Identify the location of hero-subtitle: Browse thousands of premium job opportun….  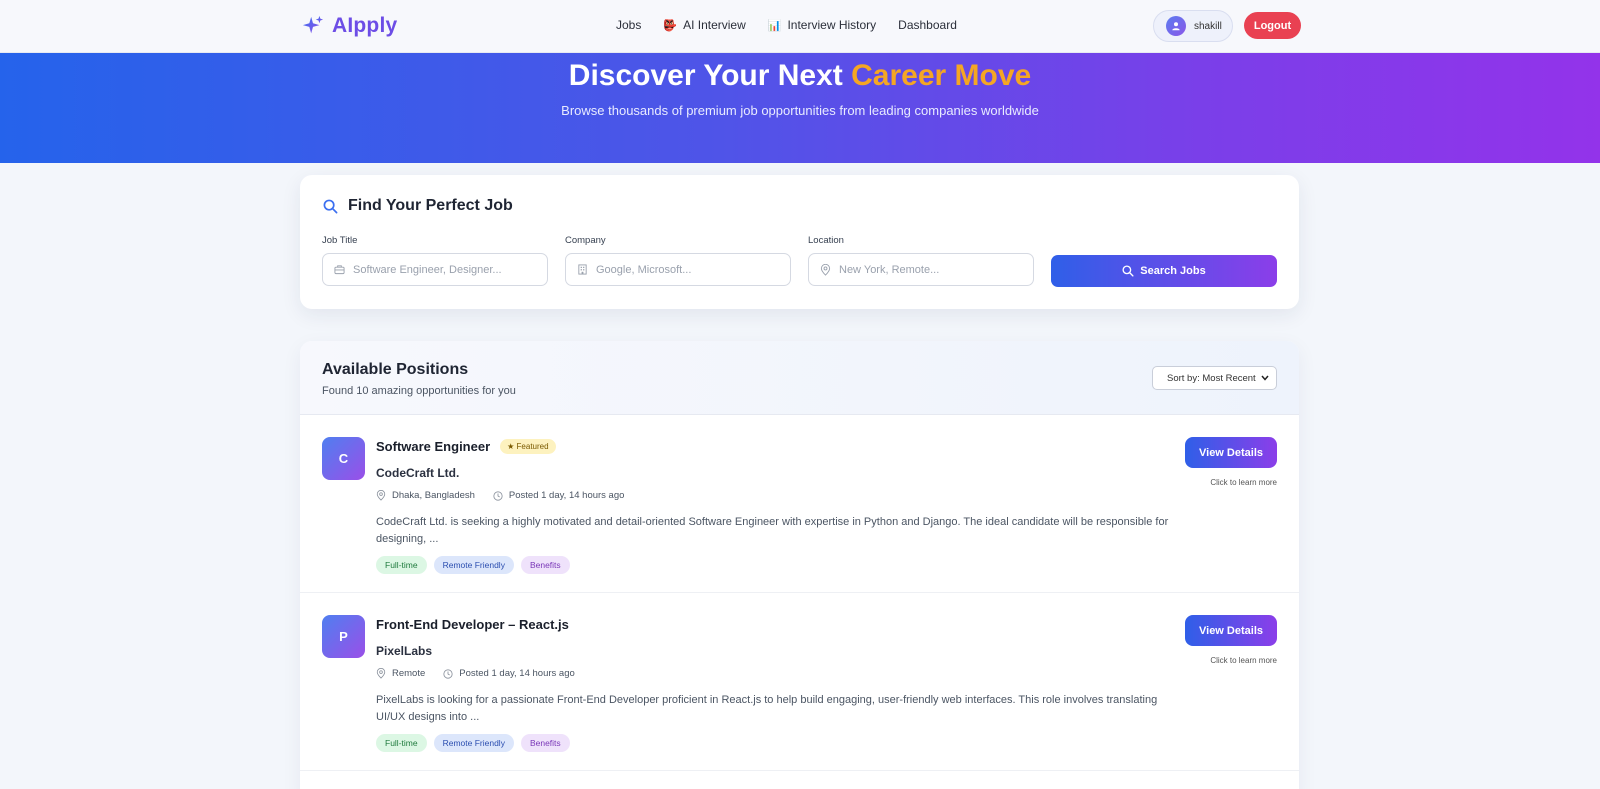
(800, 110).